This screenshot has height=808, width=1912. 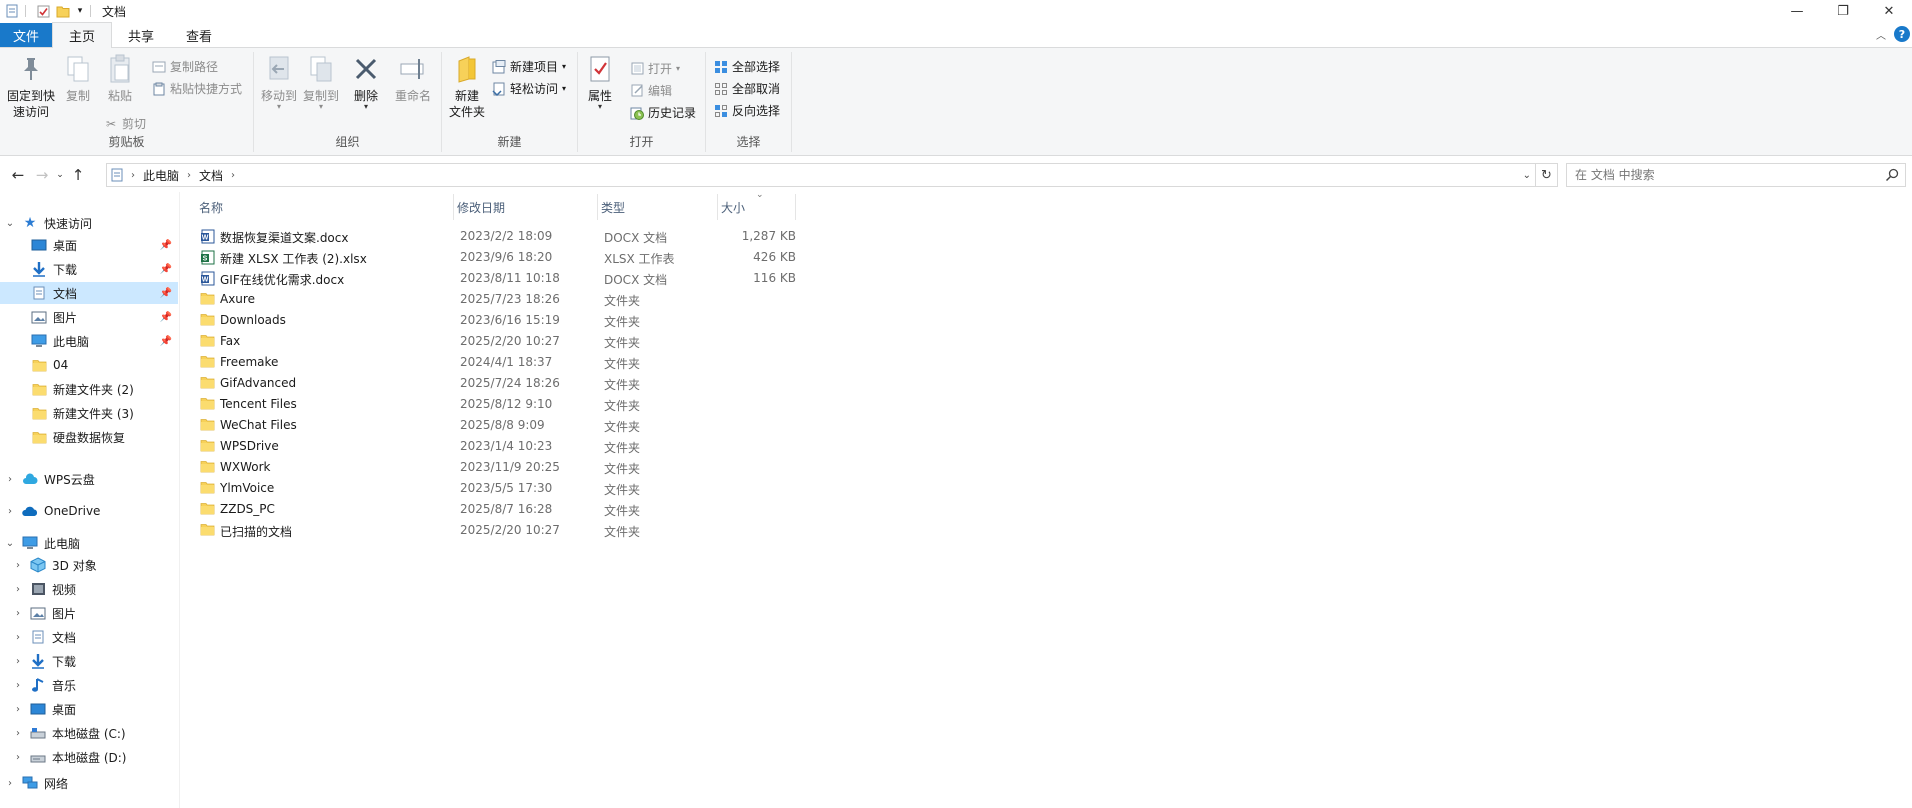 What do you see at coordinates (496, 404) in the screenshot?
I see `file-row: Tencent Files 2025/8/12 9:10 文件夹` at bounding box center [496, 404].